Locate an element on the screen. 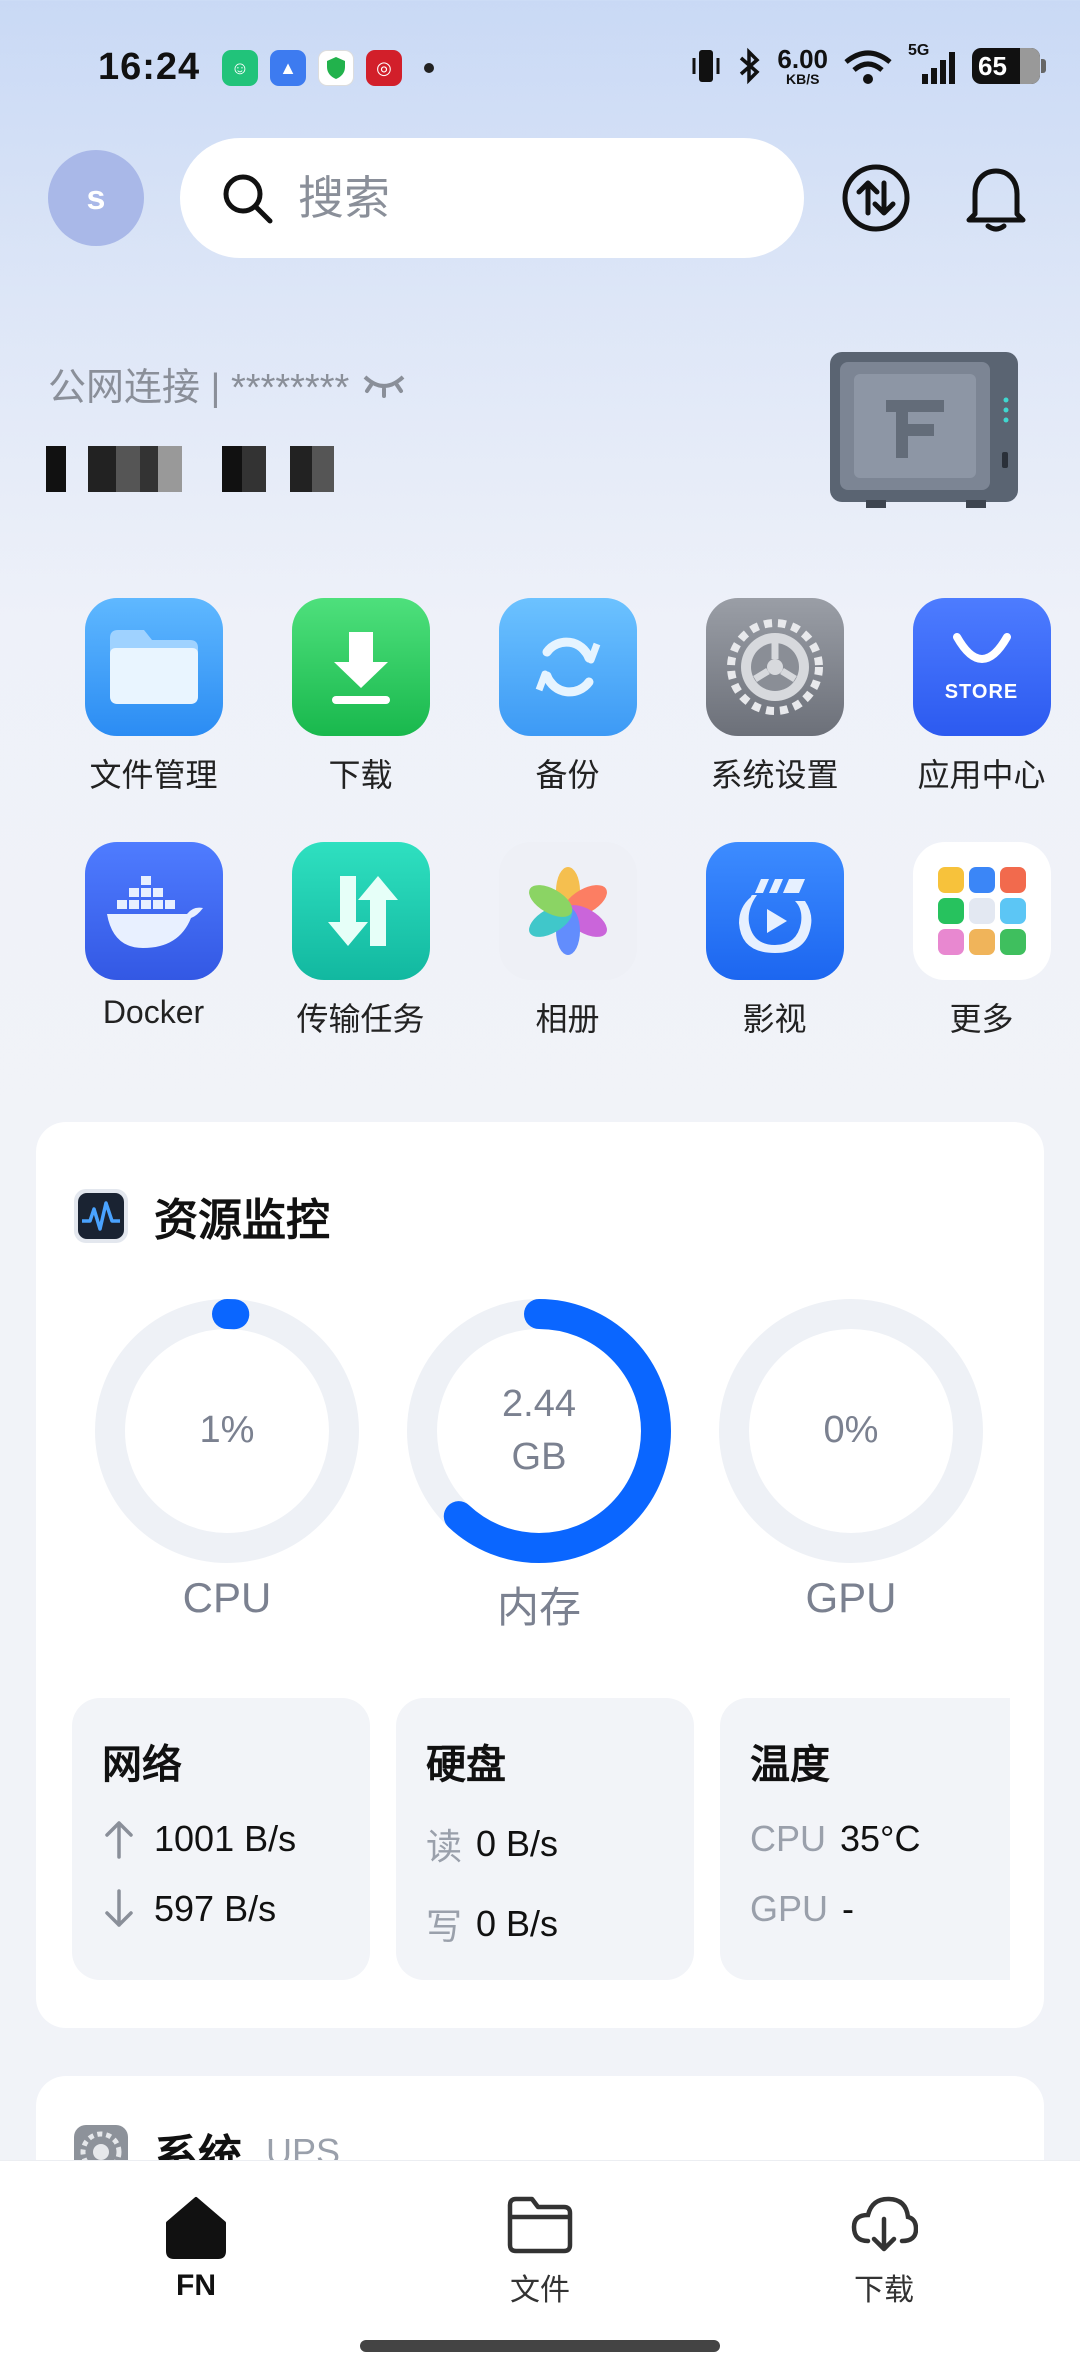 The width and height of the screenshot is (1080, 2374). cpu-label: CPU is located at coordinates (227, 1597).